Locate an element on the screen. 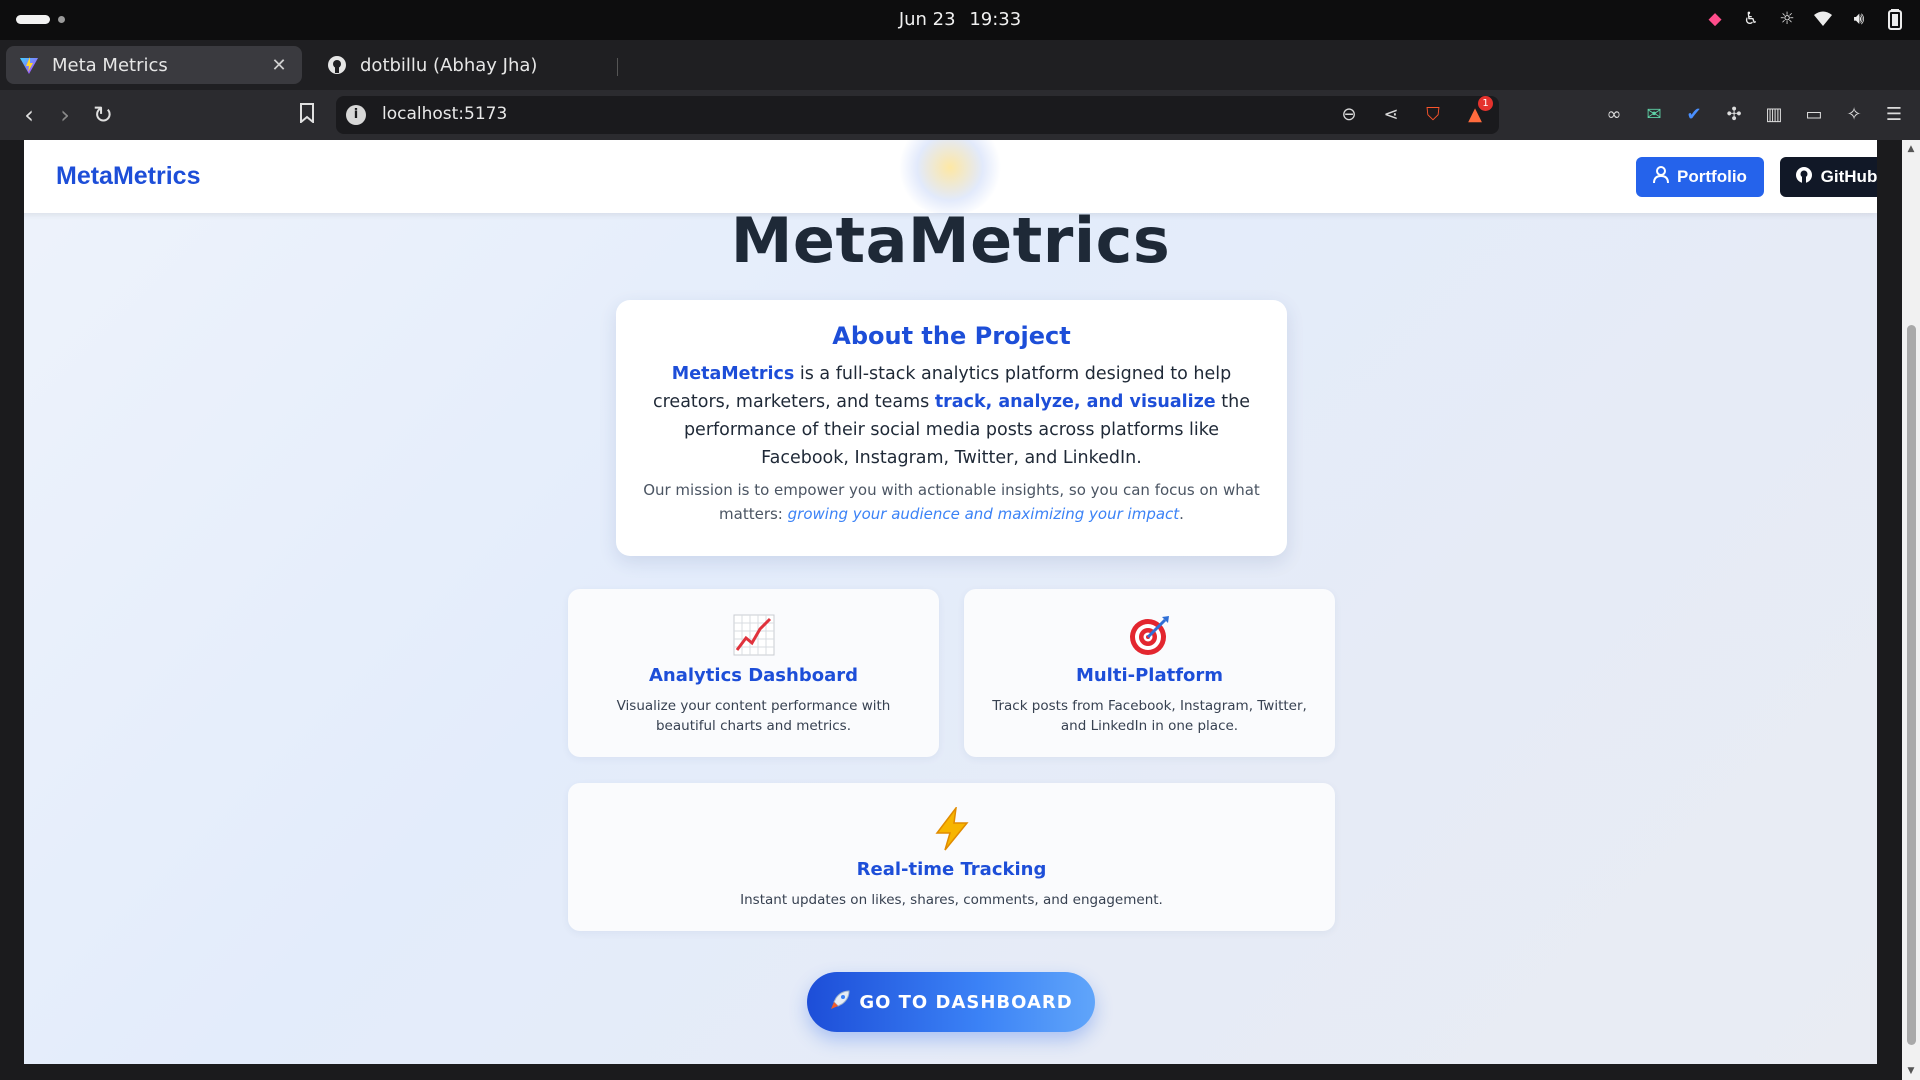 The width and height of the screenshot is (1920, 1080). extension-glasses-icon: ∞ is located at coordinates (1614, 115).